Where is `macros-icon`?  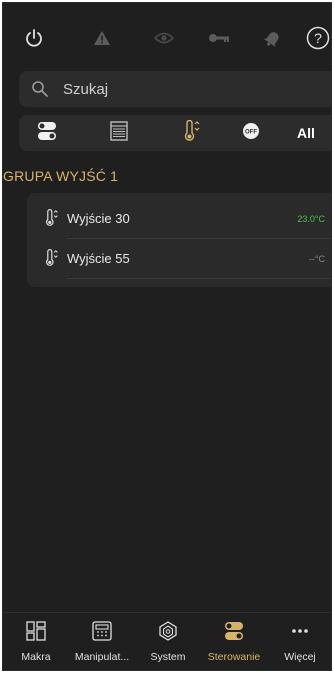
macros-icon is located at coordinates (36, 631).